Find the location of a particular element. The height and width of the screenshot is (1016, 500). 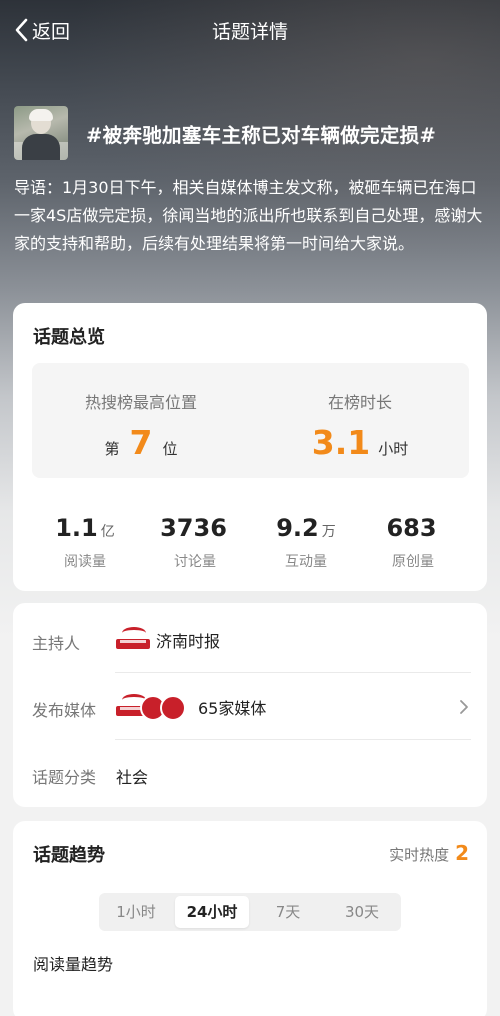

host-row: 主持人 济南时报 is located at coordinates (250, 639).